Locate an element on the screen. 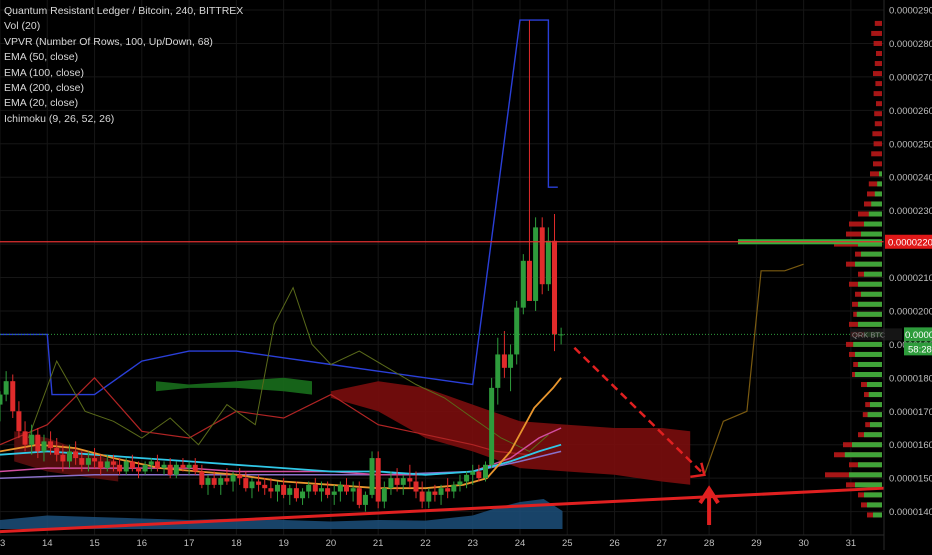  legend-ema-20: EMA (20, close) is located at coordinates (154, 103).